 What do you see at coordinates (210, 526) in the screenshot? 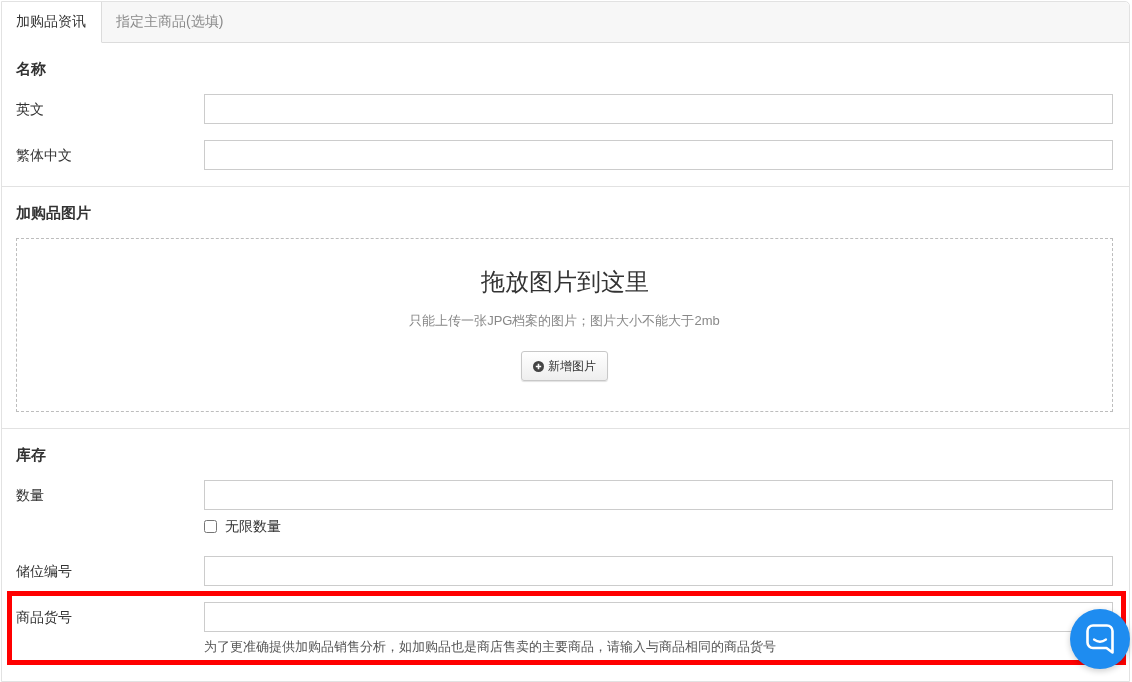
I see `checkbox` at bounding box center [210, 526].